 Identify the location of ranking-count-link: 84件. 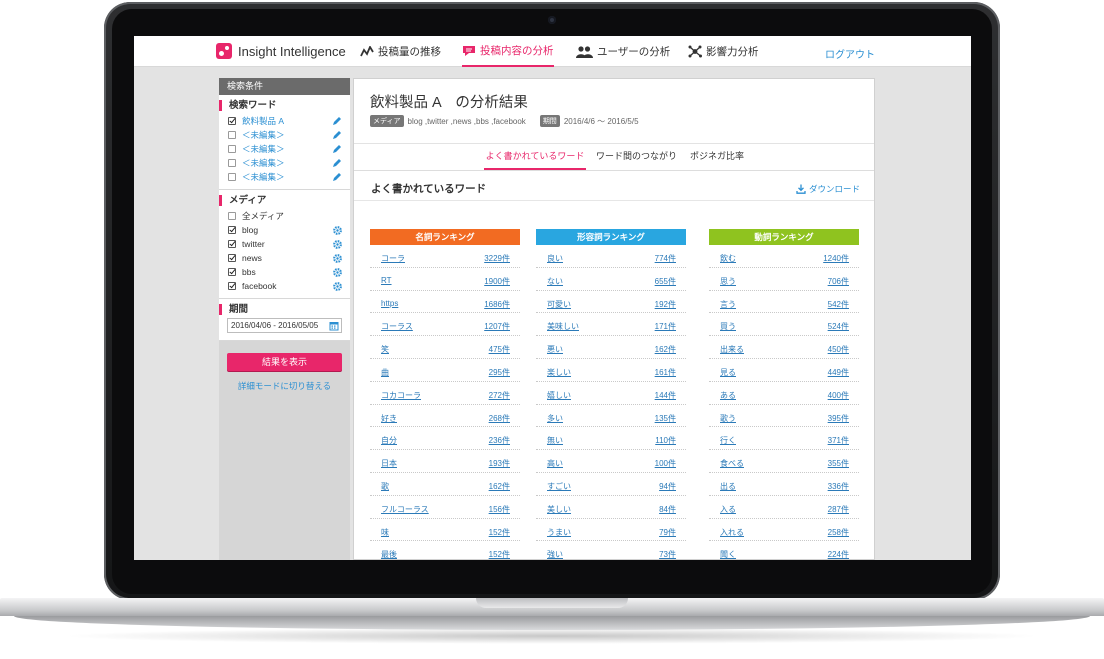
(667, 509).